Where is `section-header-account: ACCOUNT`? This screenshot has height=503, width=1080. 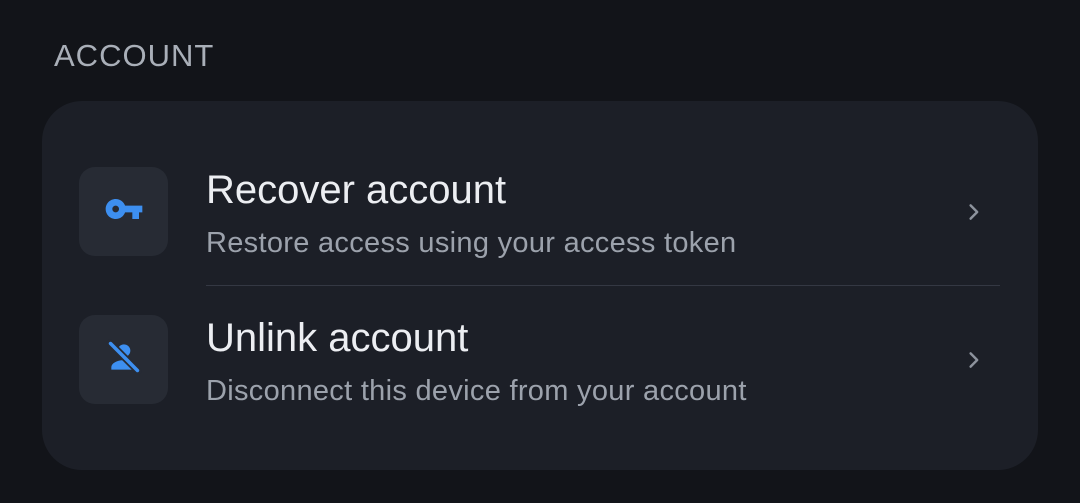
section-header-account: ACCOUNT is located at coordinates (134, 55).